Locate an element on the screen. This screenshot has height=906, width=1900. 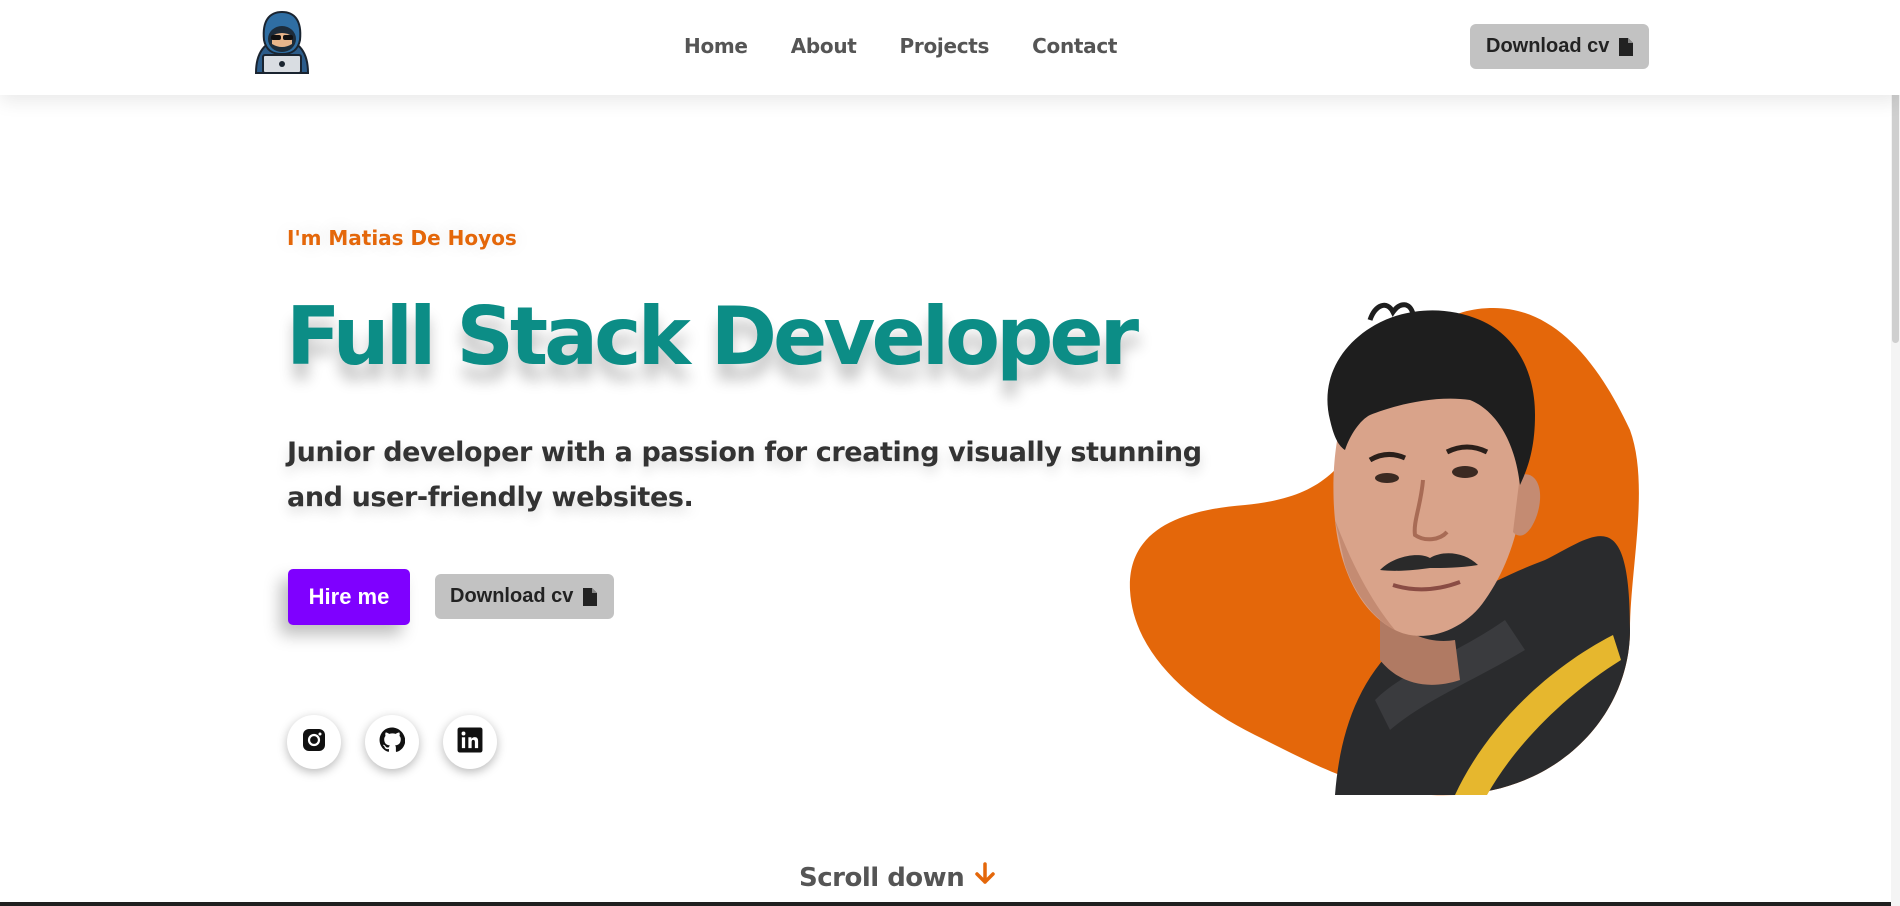
linkedin-icon is located at coordinates (470, 742).